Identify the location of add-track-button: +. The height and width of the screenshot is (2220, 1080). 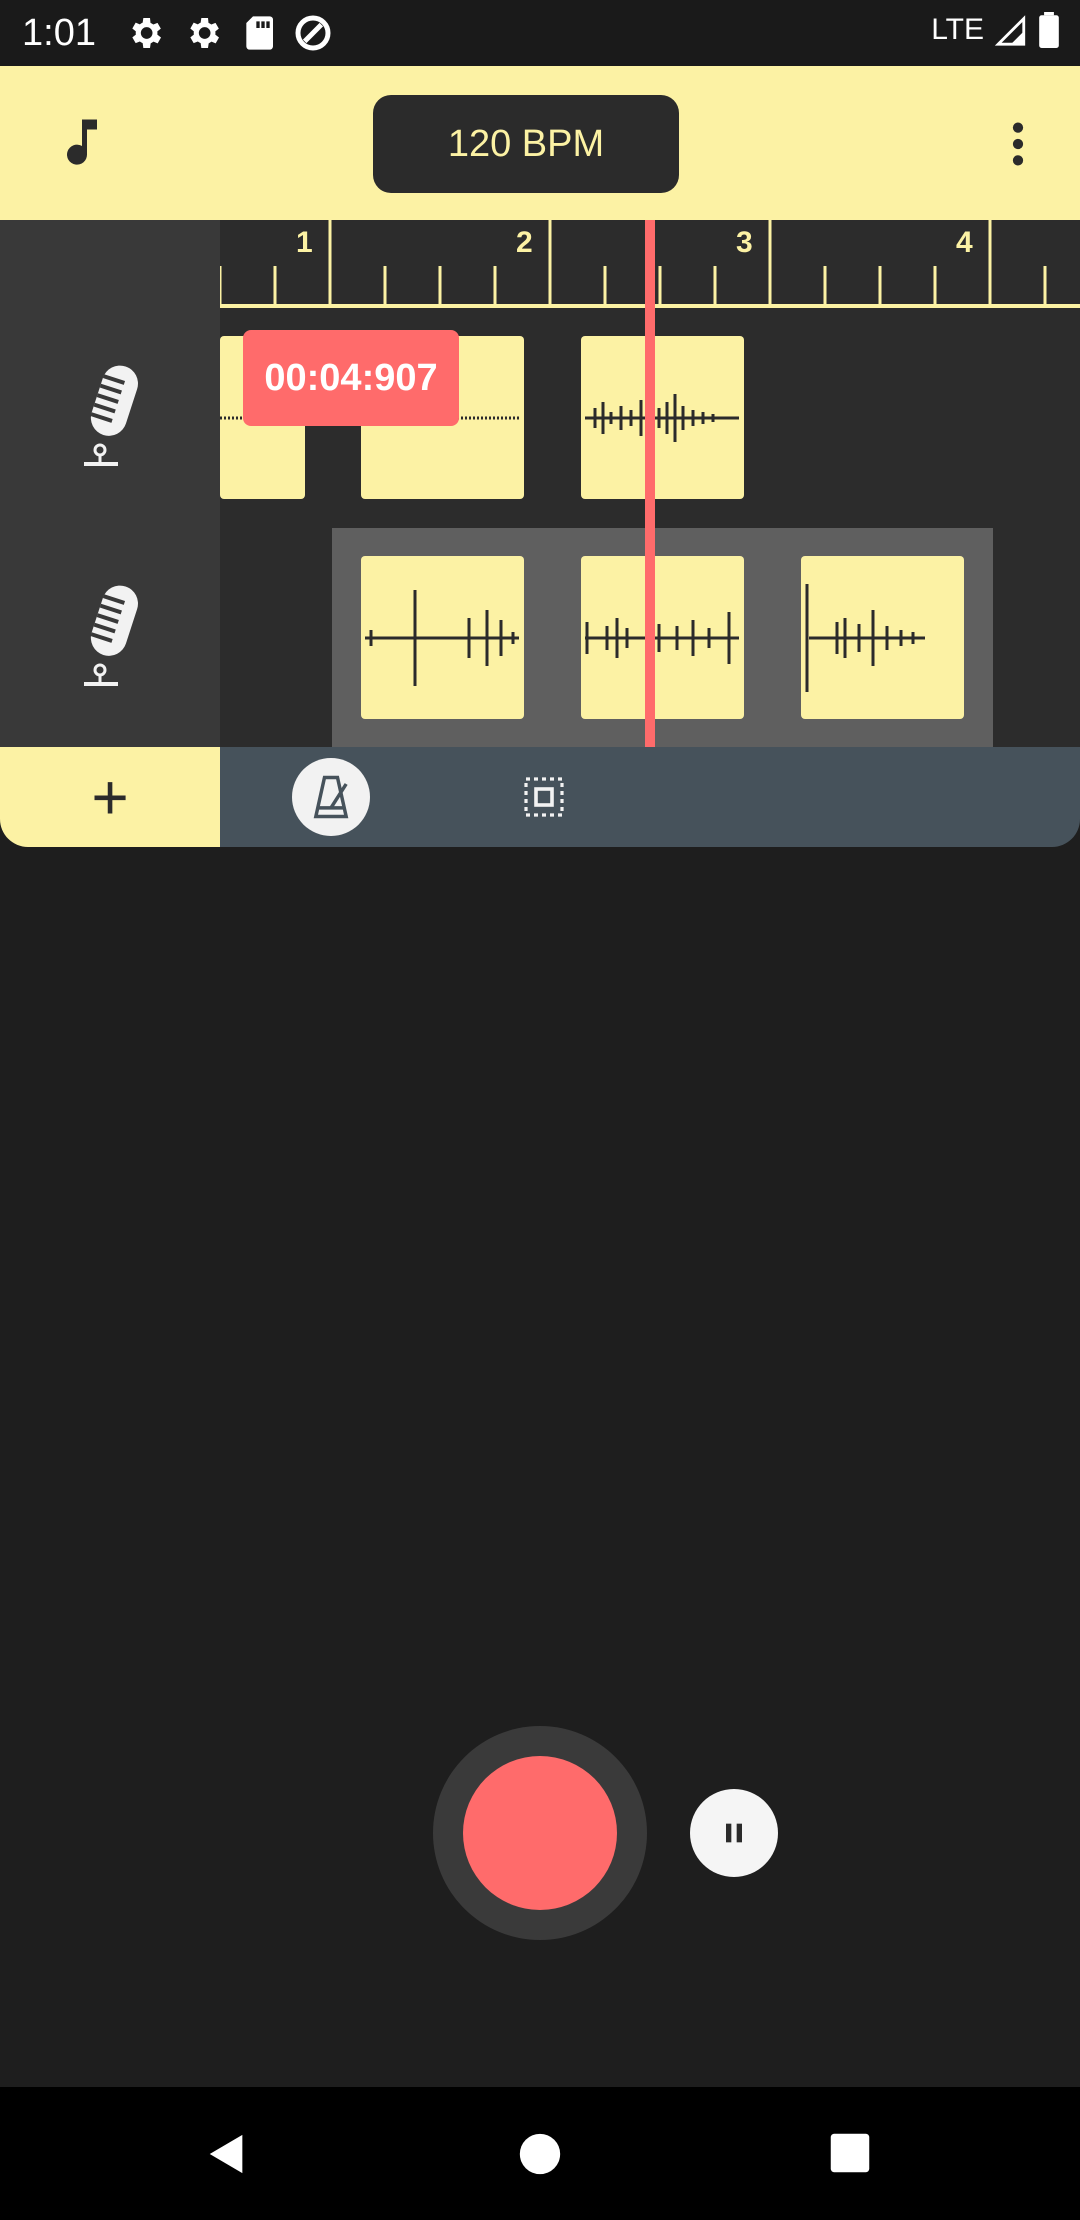
(110, 797).